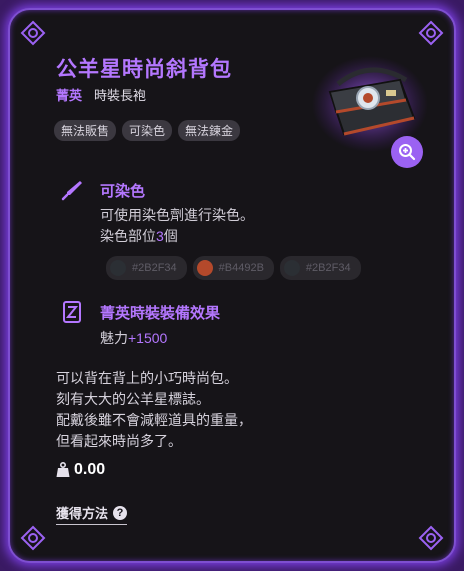 The image size is (464, 571). I want to click on item-weight: 0.00, so click(80, 470).